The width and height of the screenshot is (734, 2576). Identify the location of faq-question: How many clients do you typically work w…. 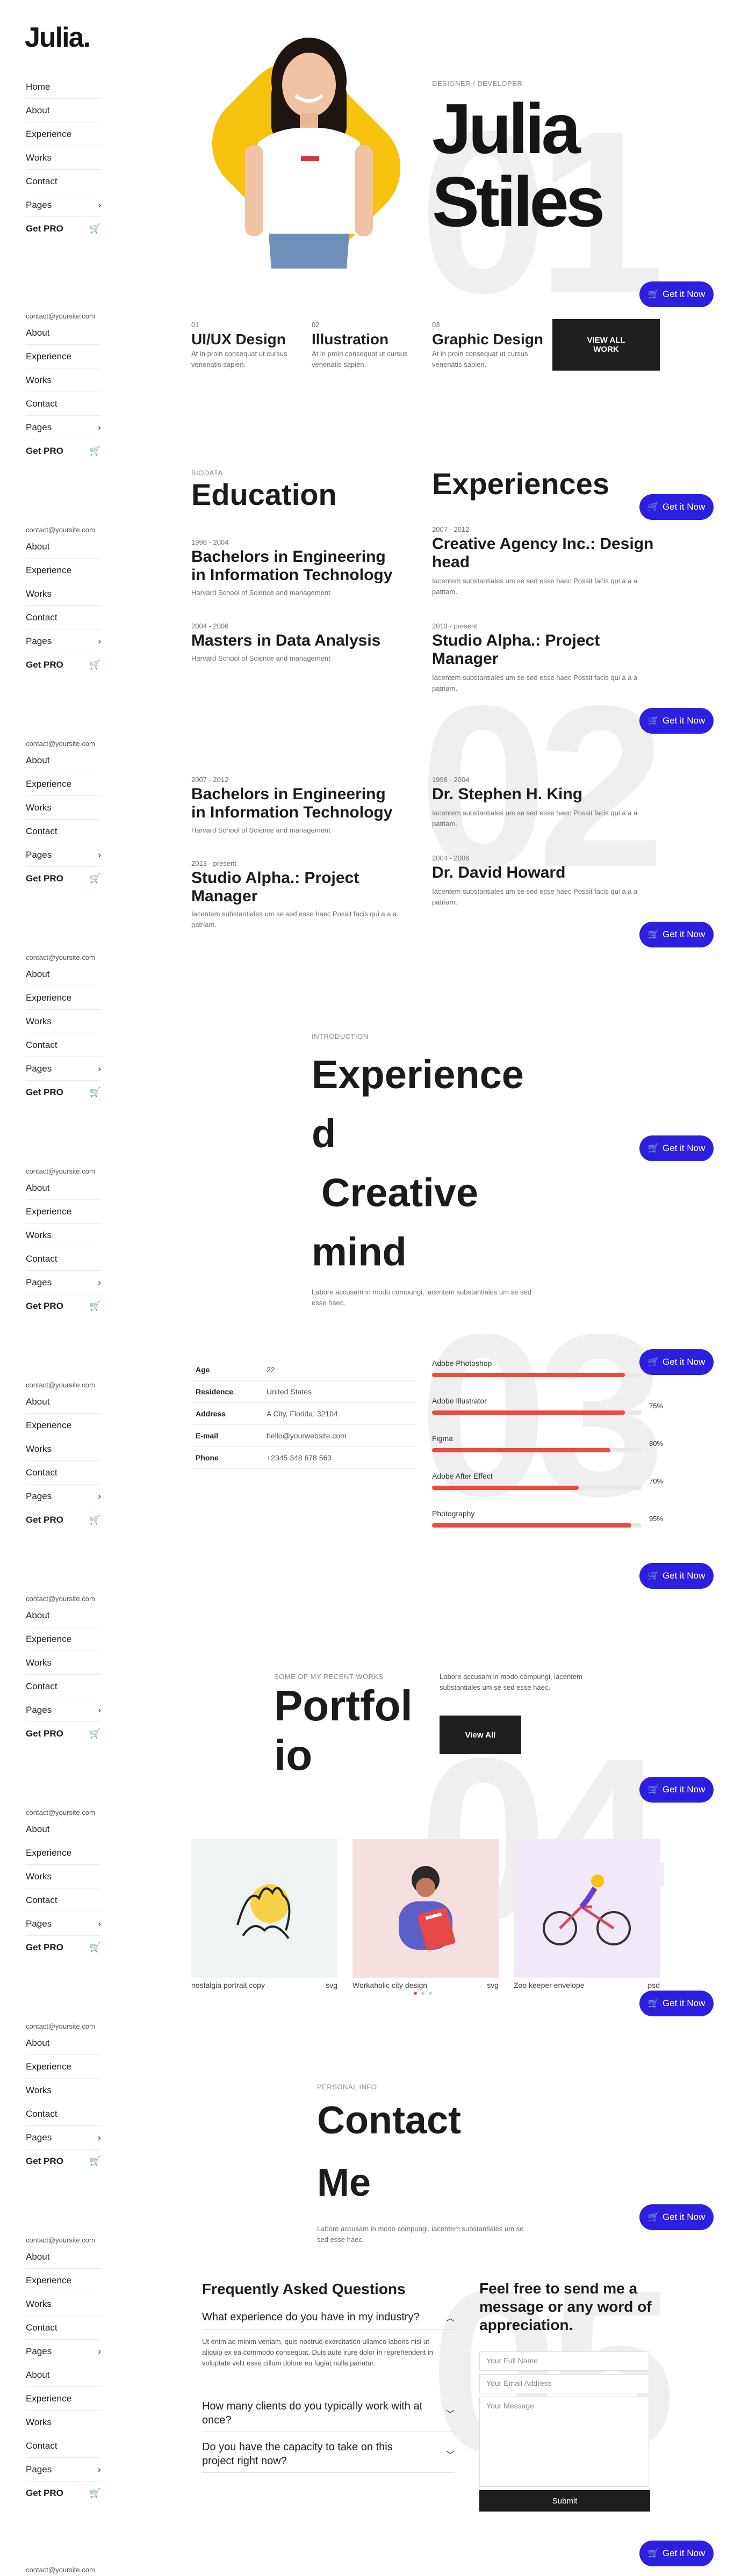
(328, 2413).